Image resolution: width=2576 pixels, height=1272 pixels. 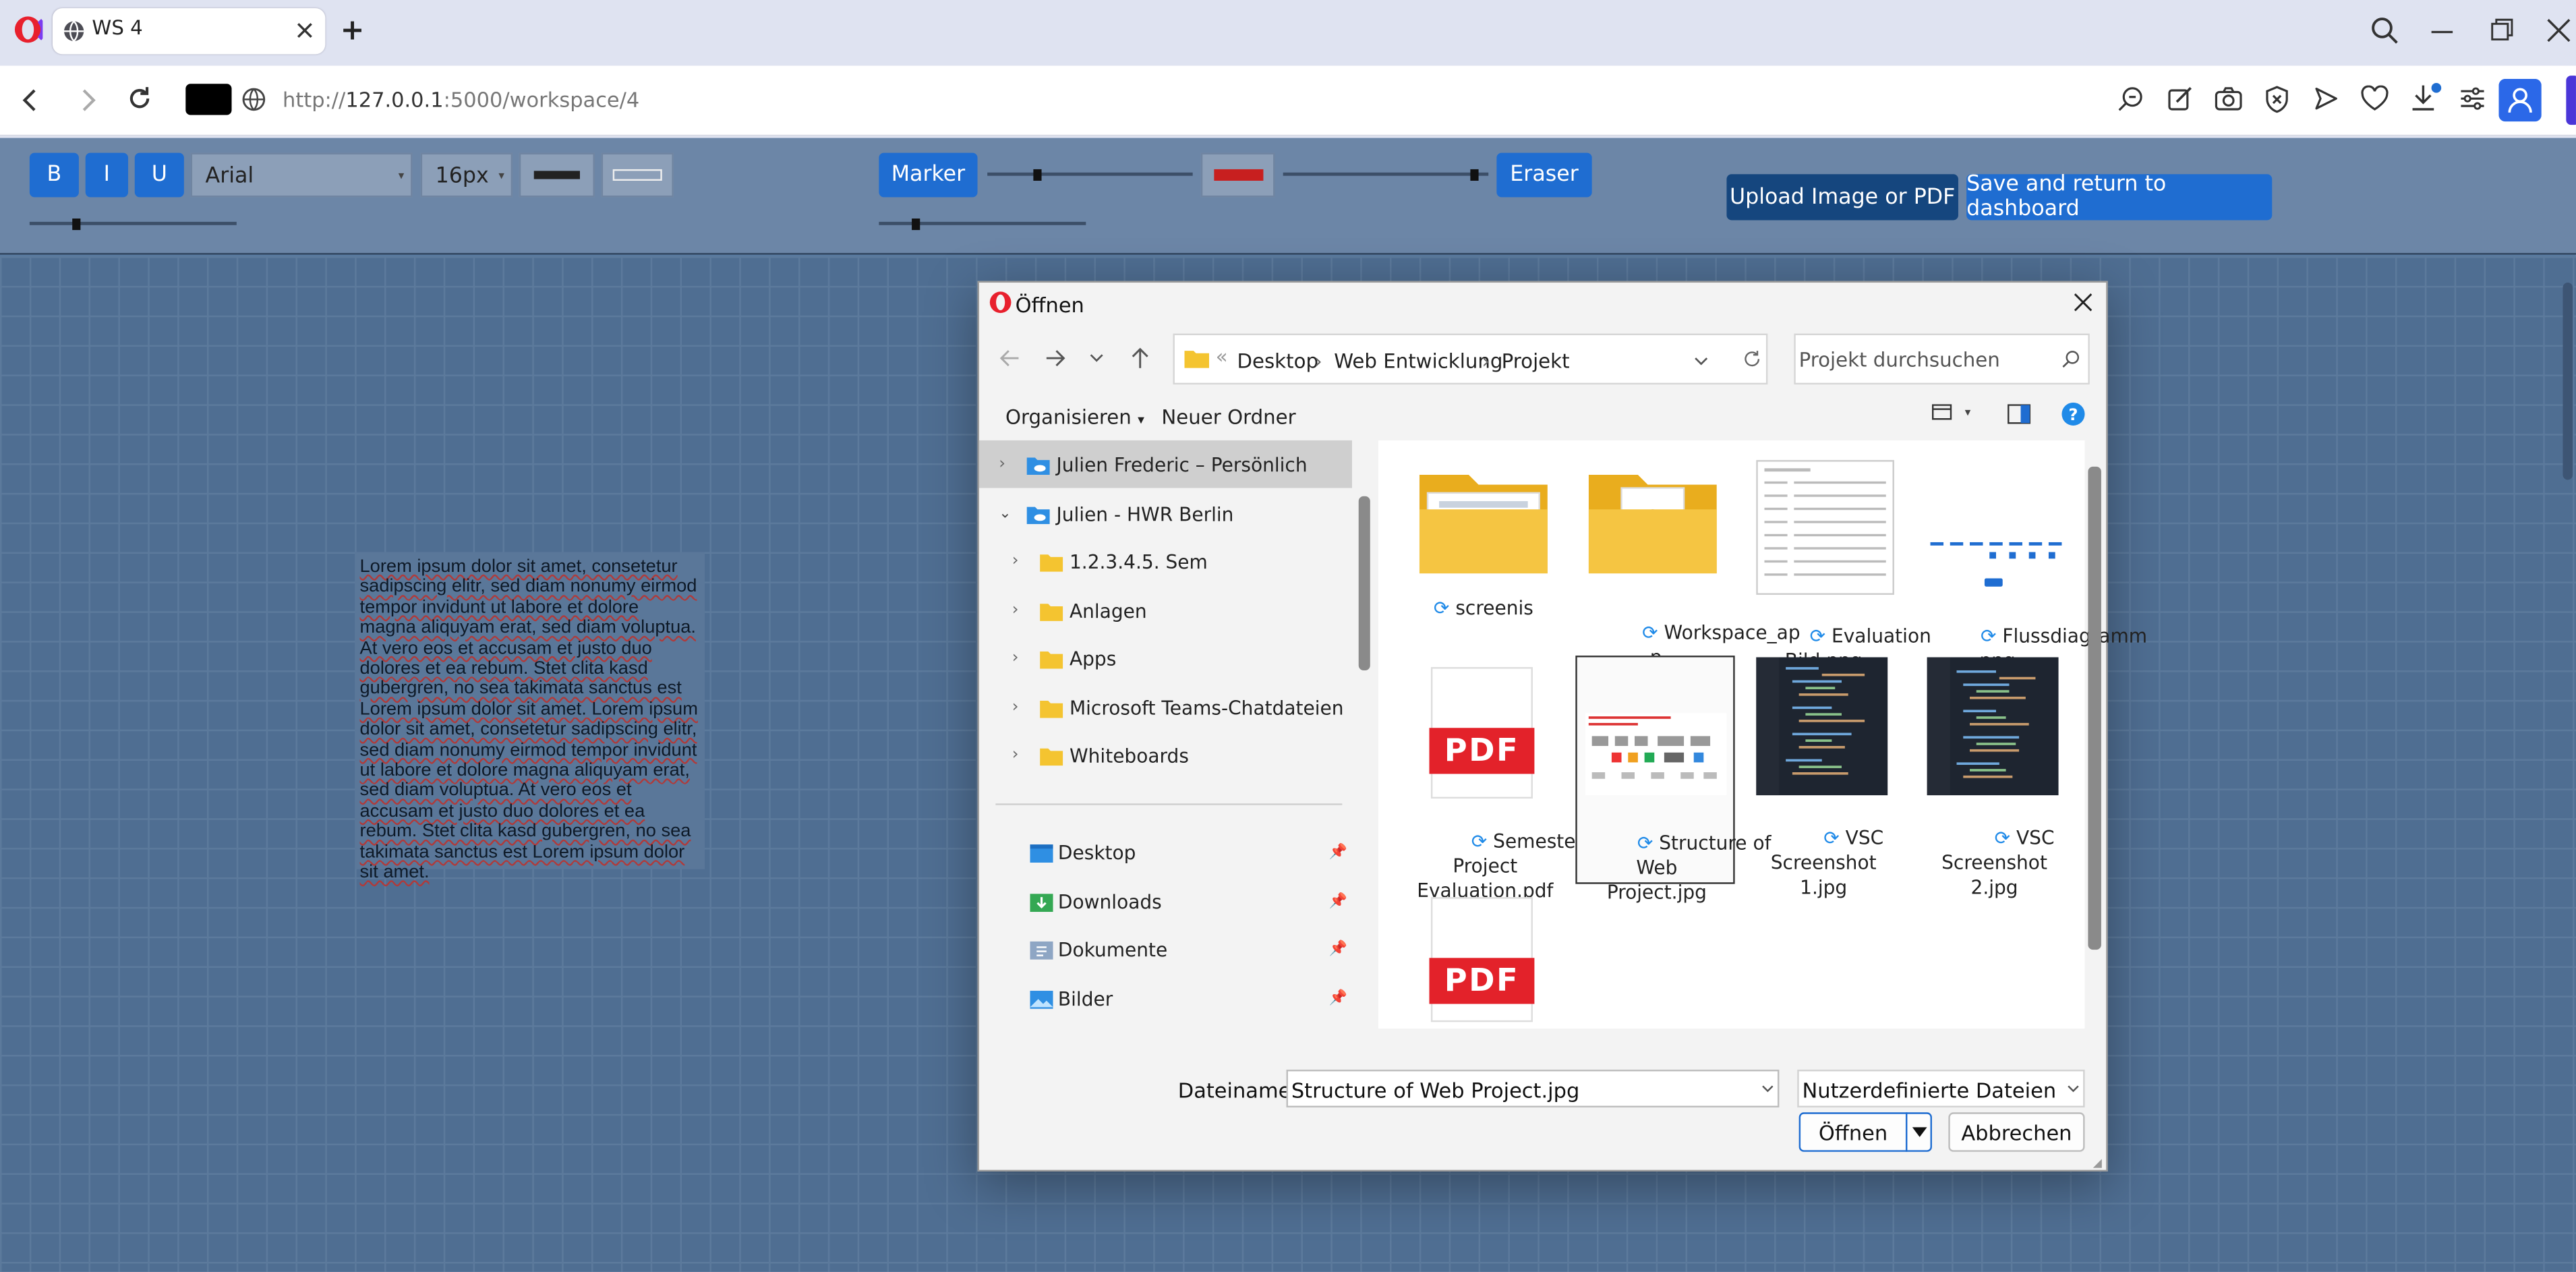 What do you see at coordinates (1166, 707) in the screenshot?
I see `nav-item-folder: › Microsoft Teams-Chatdateien` at bounding box center [1166, 707].